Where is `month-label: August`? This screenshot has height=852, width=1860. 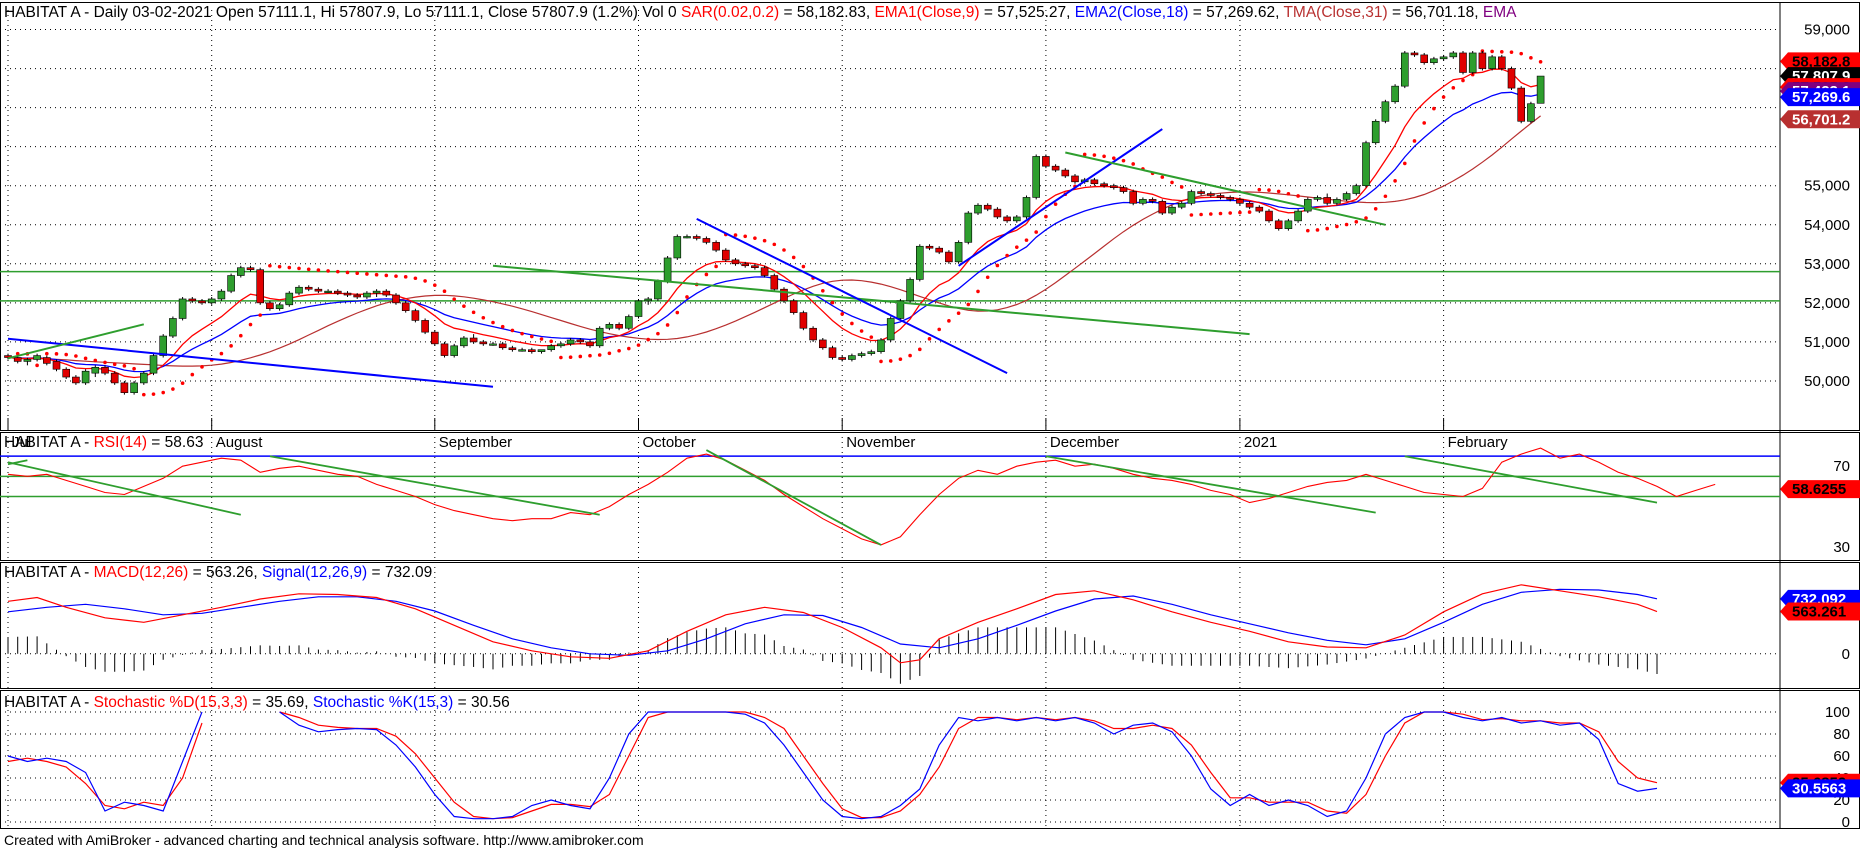 month-label: August is located at coordinates (240, 442).